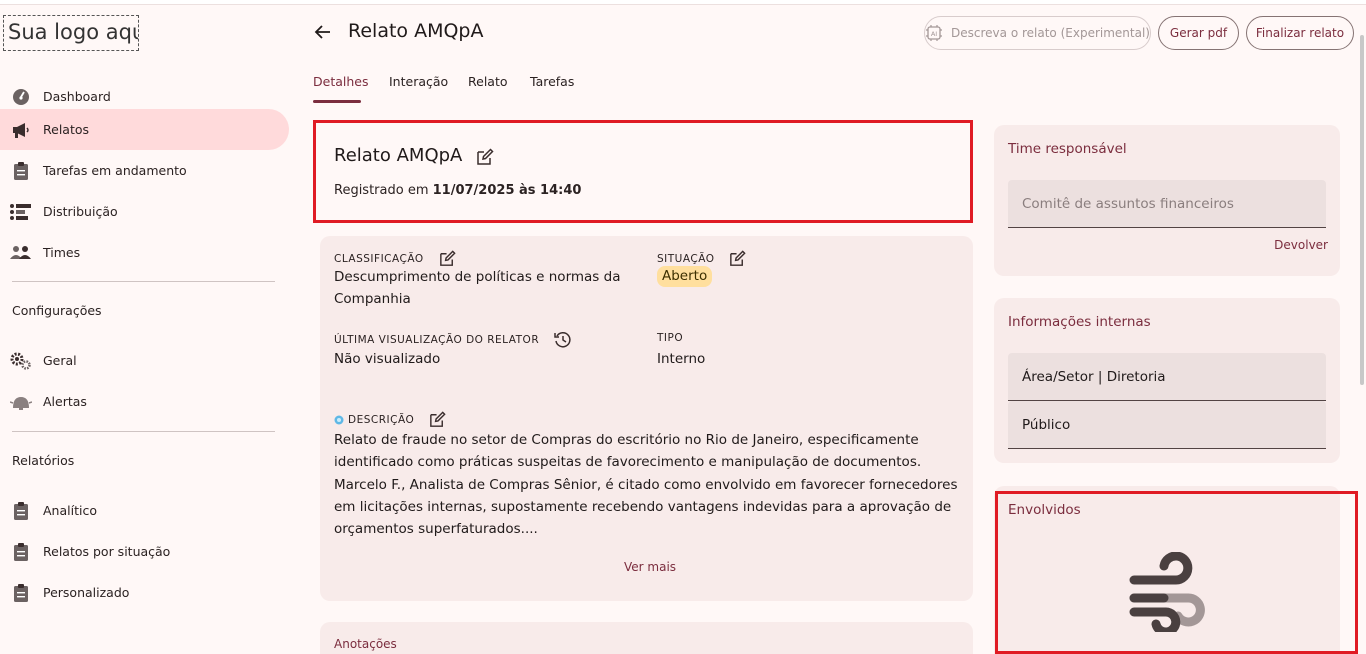 The height and width of the screenshot is (654, 1366). Describe the element at coordinates (365, 644) in the screenshot. I see `notes-label: Anotações` at that location.